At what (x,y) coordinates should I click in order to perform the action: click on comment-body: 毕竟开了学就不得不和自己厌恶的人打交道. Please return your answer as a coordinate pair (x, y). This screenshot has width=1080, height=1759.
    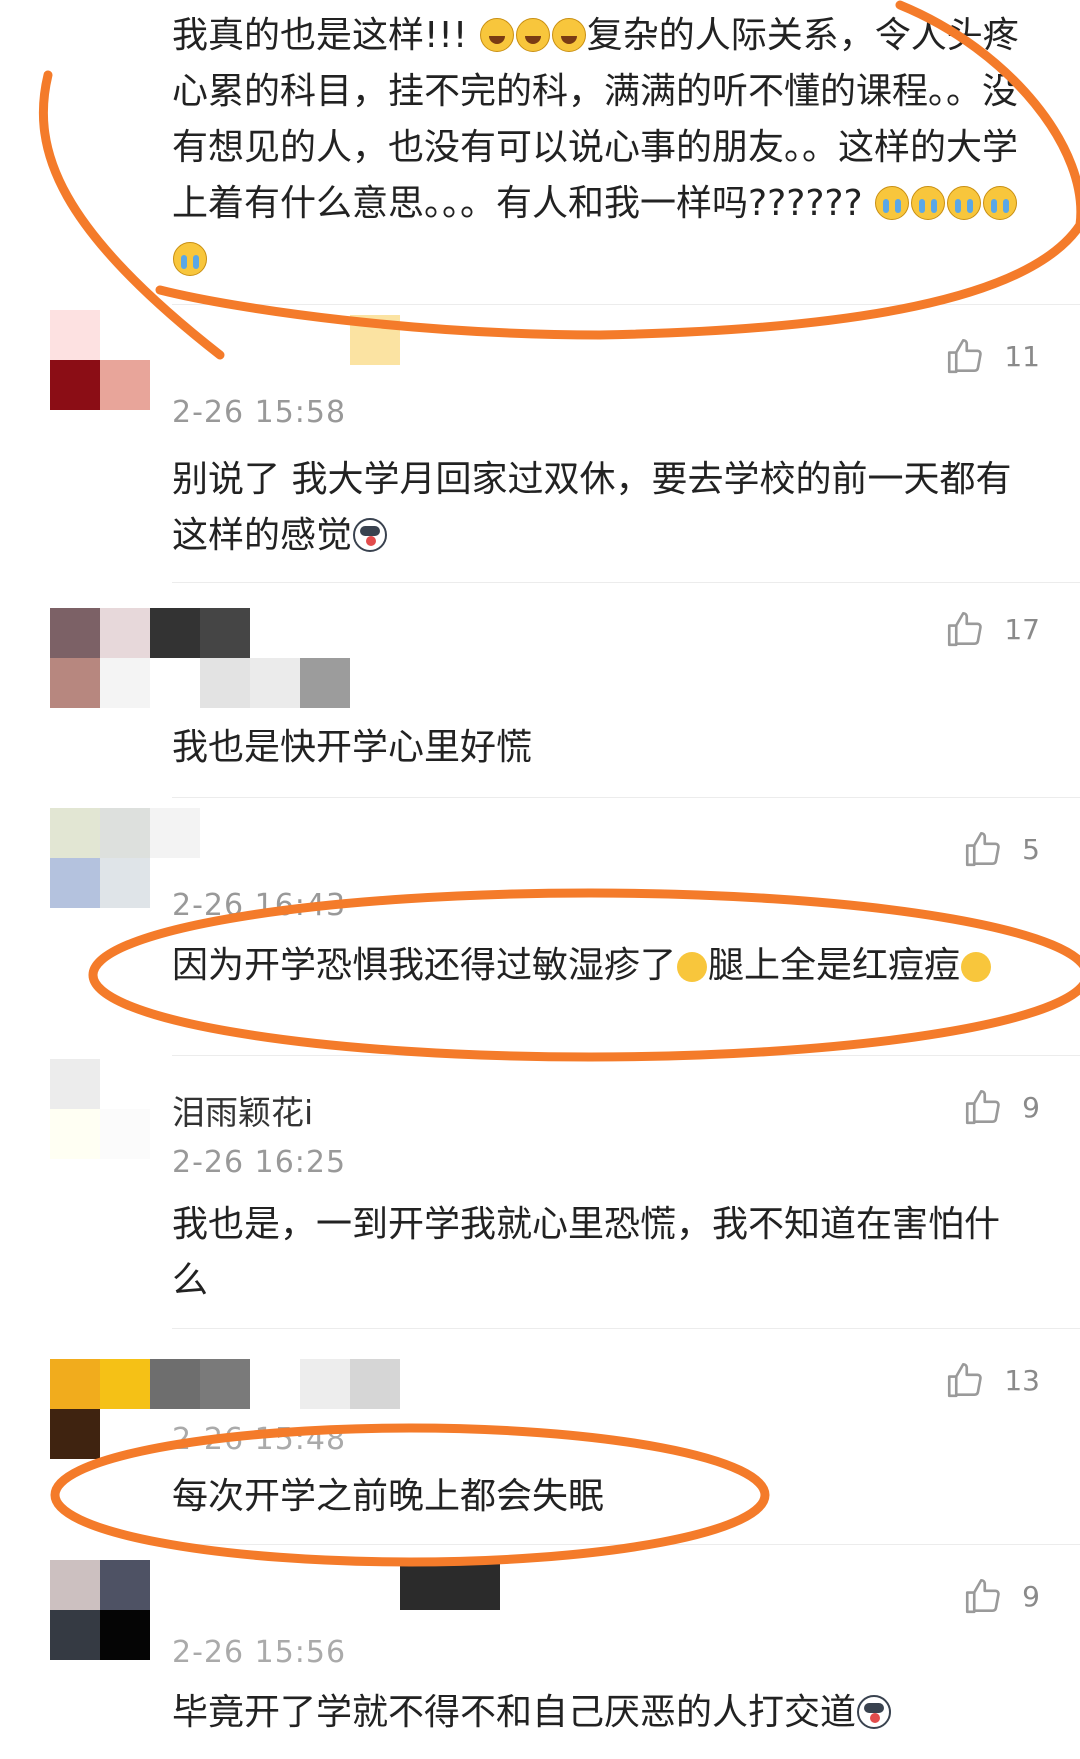
    Looking at the image, I should click on (602, 1713).